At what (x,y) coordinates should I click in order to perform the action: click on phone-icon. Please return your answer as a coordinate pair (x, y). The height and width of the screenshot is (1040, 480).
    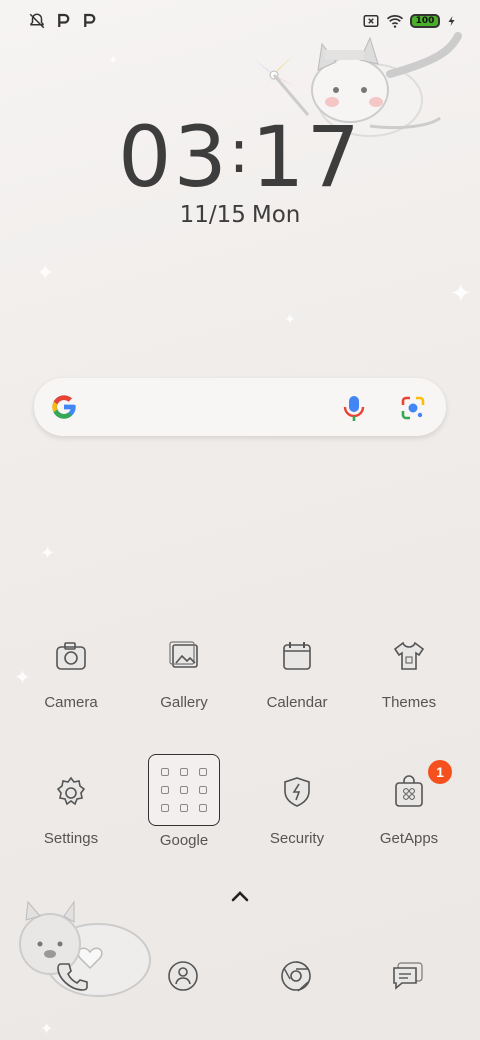
    Looking at the image, I should click on (72, 976).